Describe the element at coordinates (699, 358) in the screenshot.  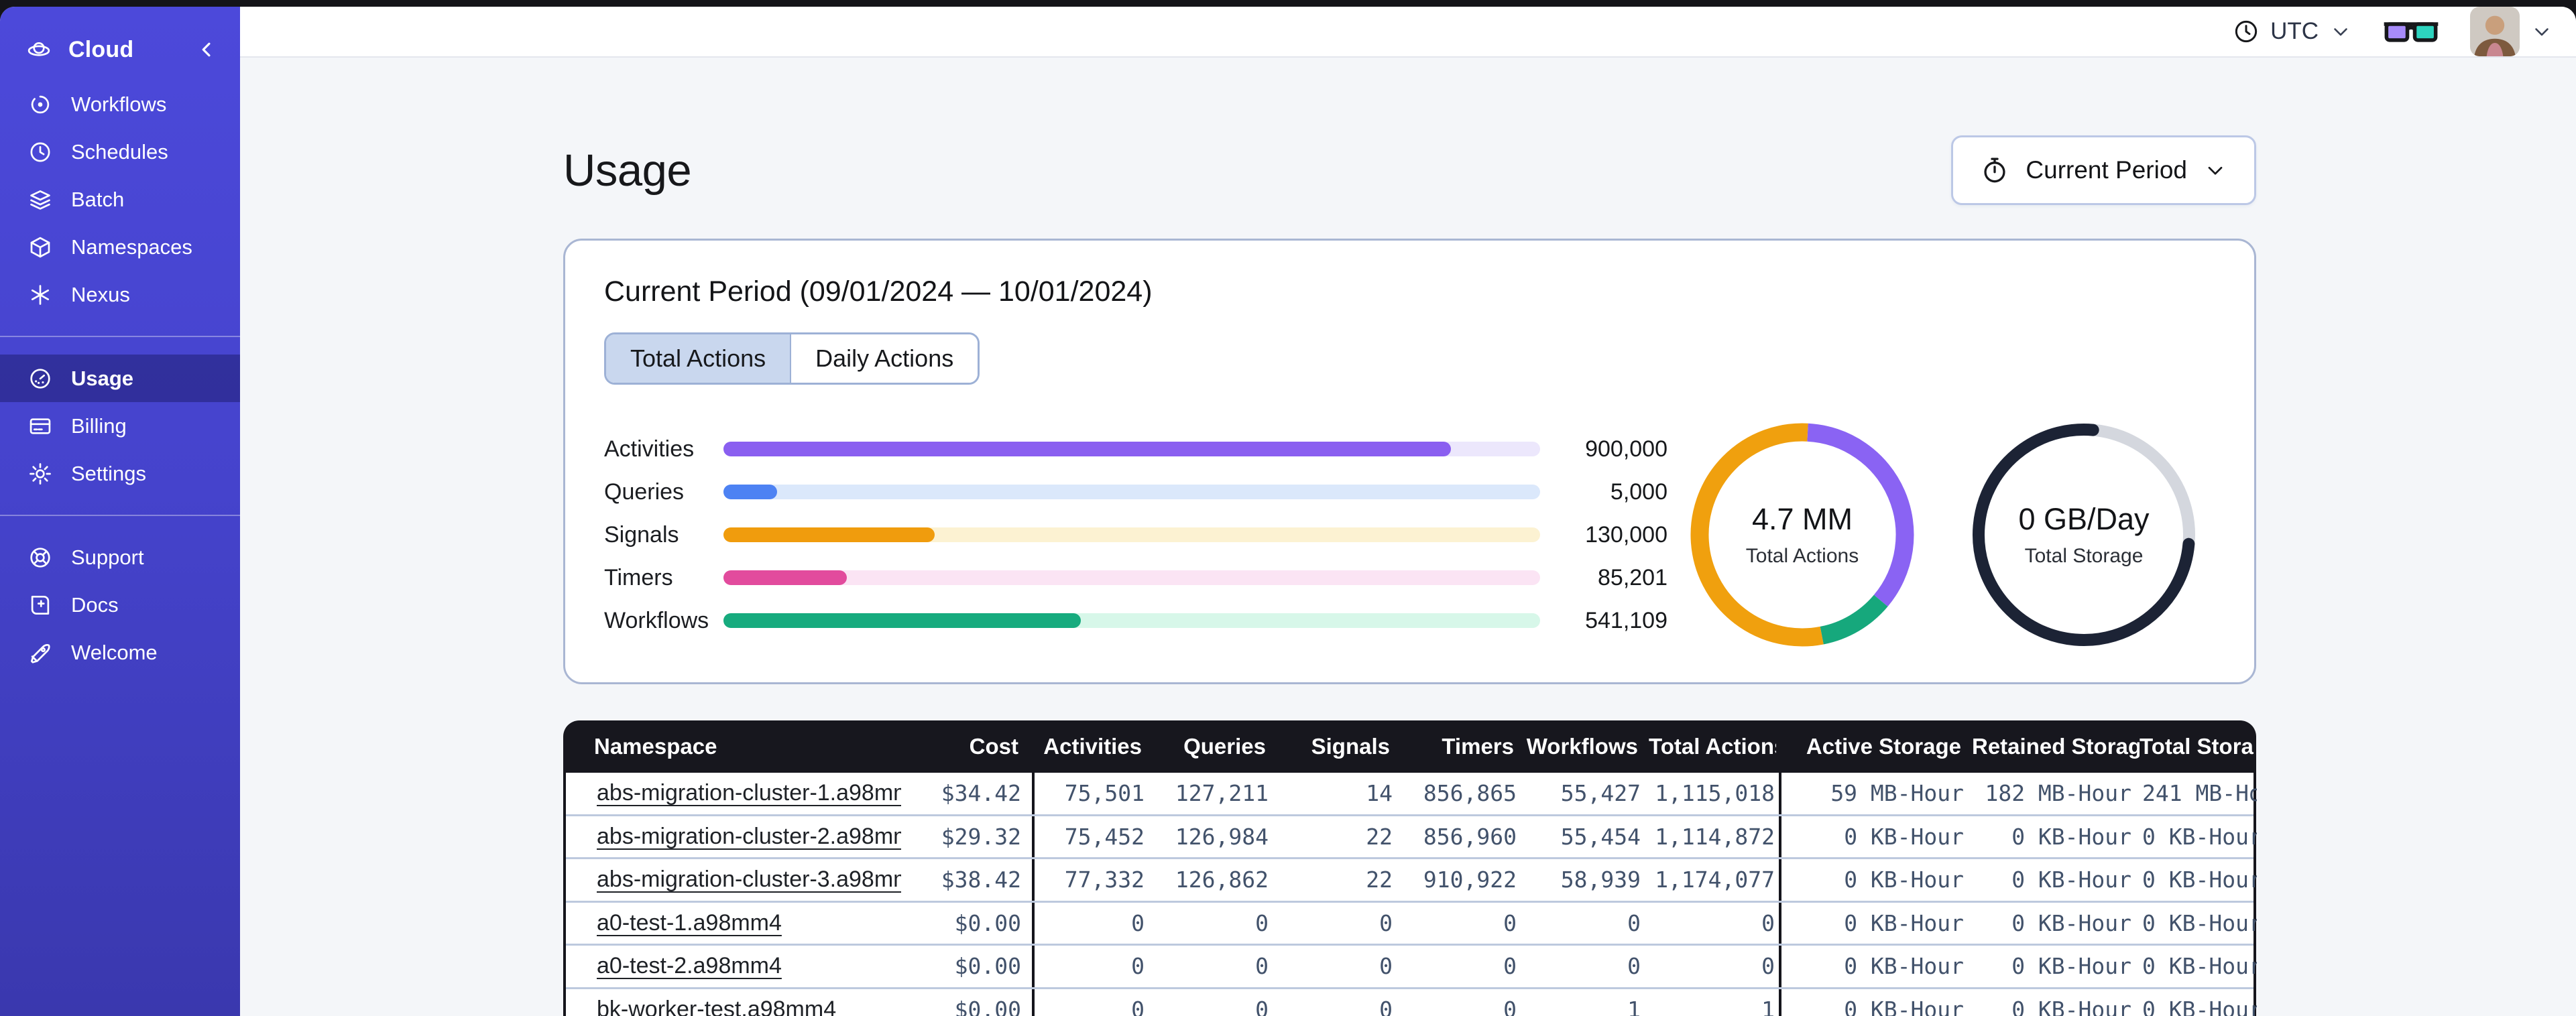
I see `tab-total-actions: Total Actions` at that location.